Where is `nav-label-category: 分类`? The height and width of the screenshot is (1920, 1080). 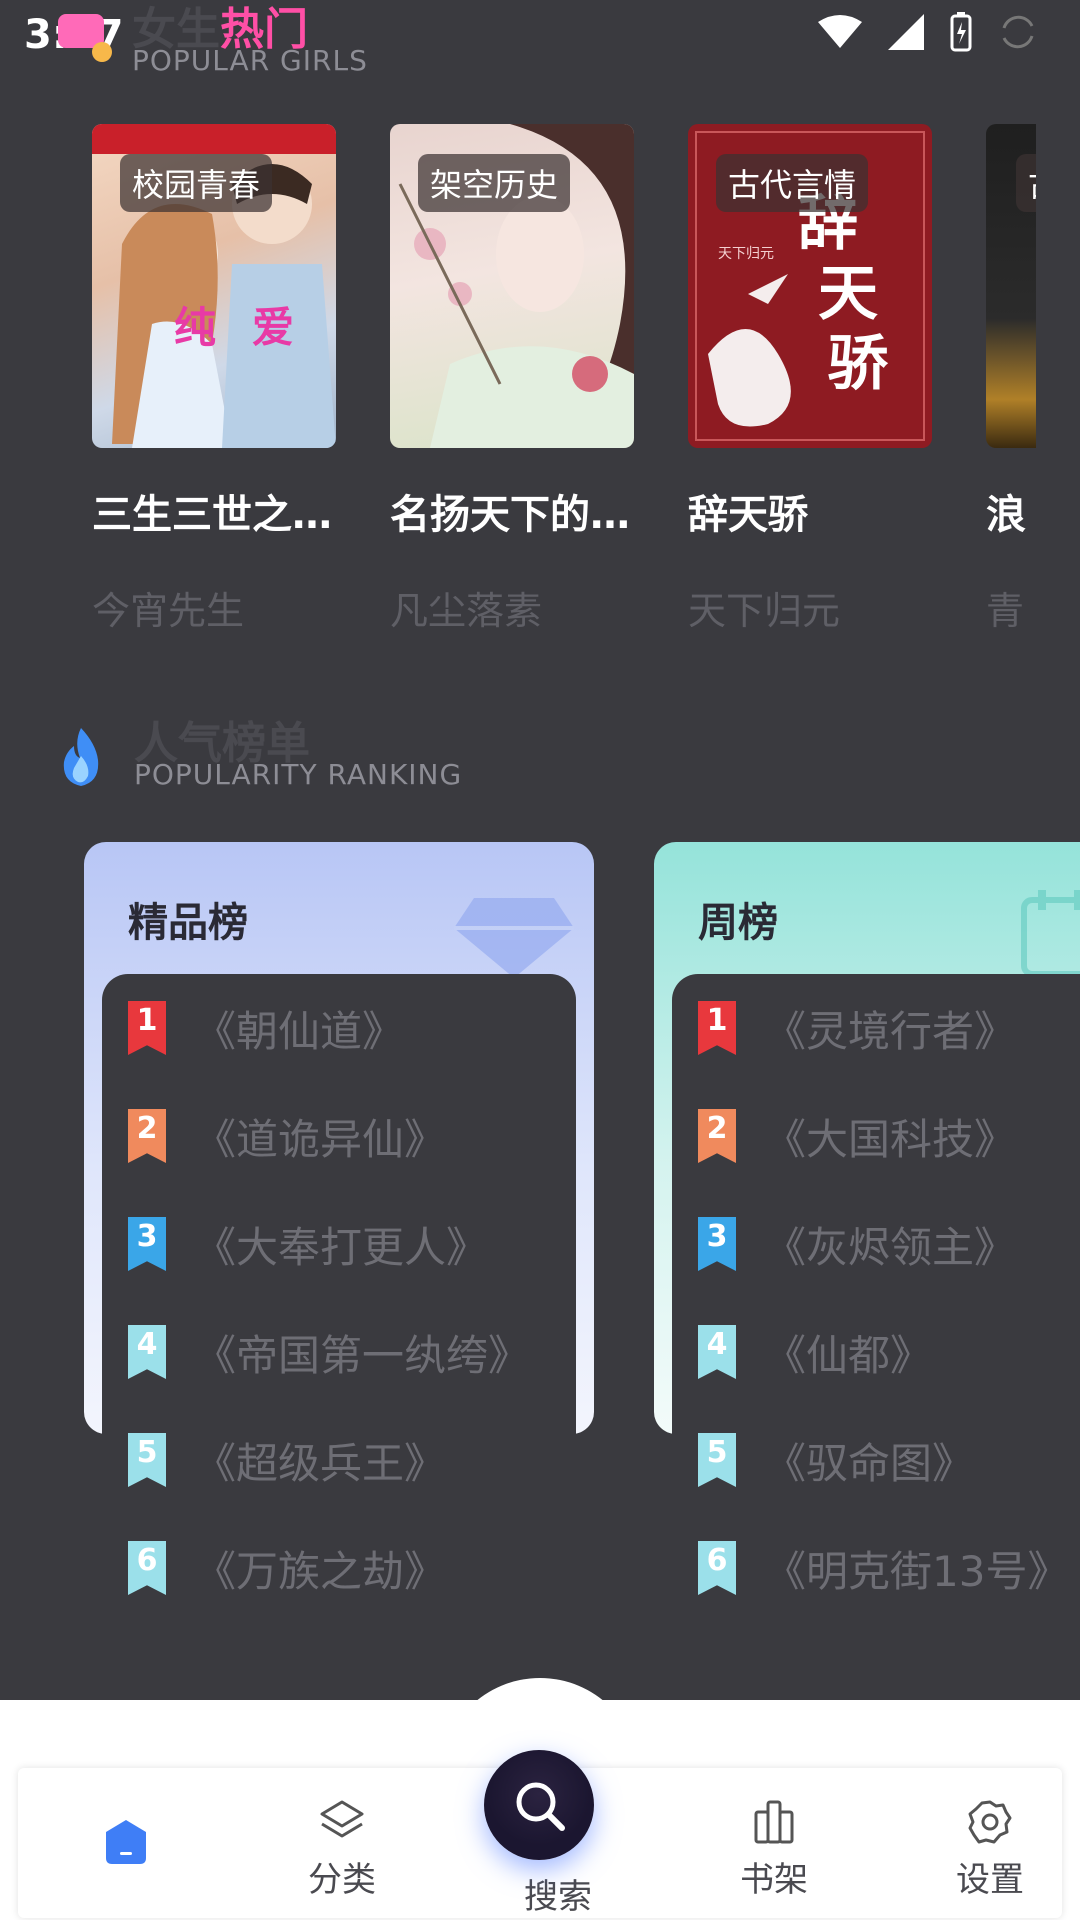
nav-label-category: 分类 is located at coordinates (342, 1880).